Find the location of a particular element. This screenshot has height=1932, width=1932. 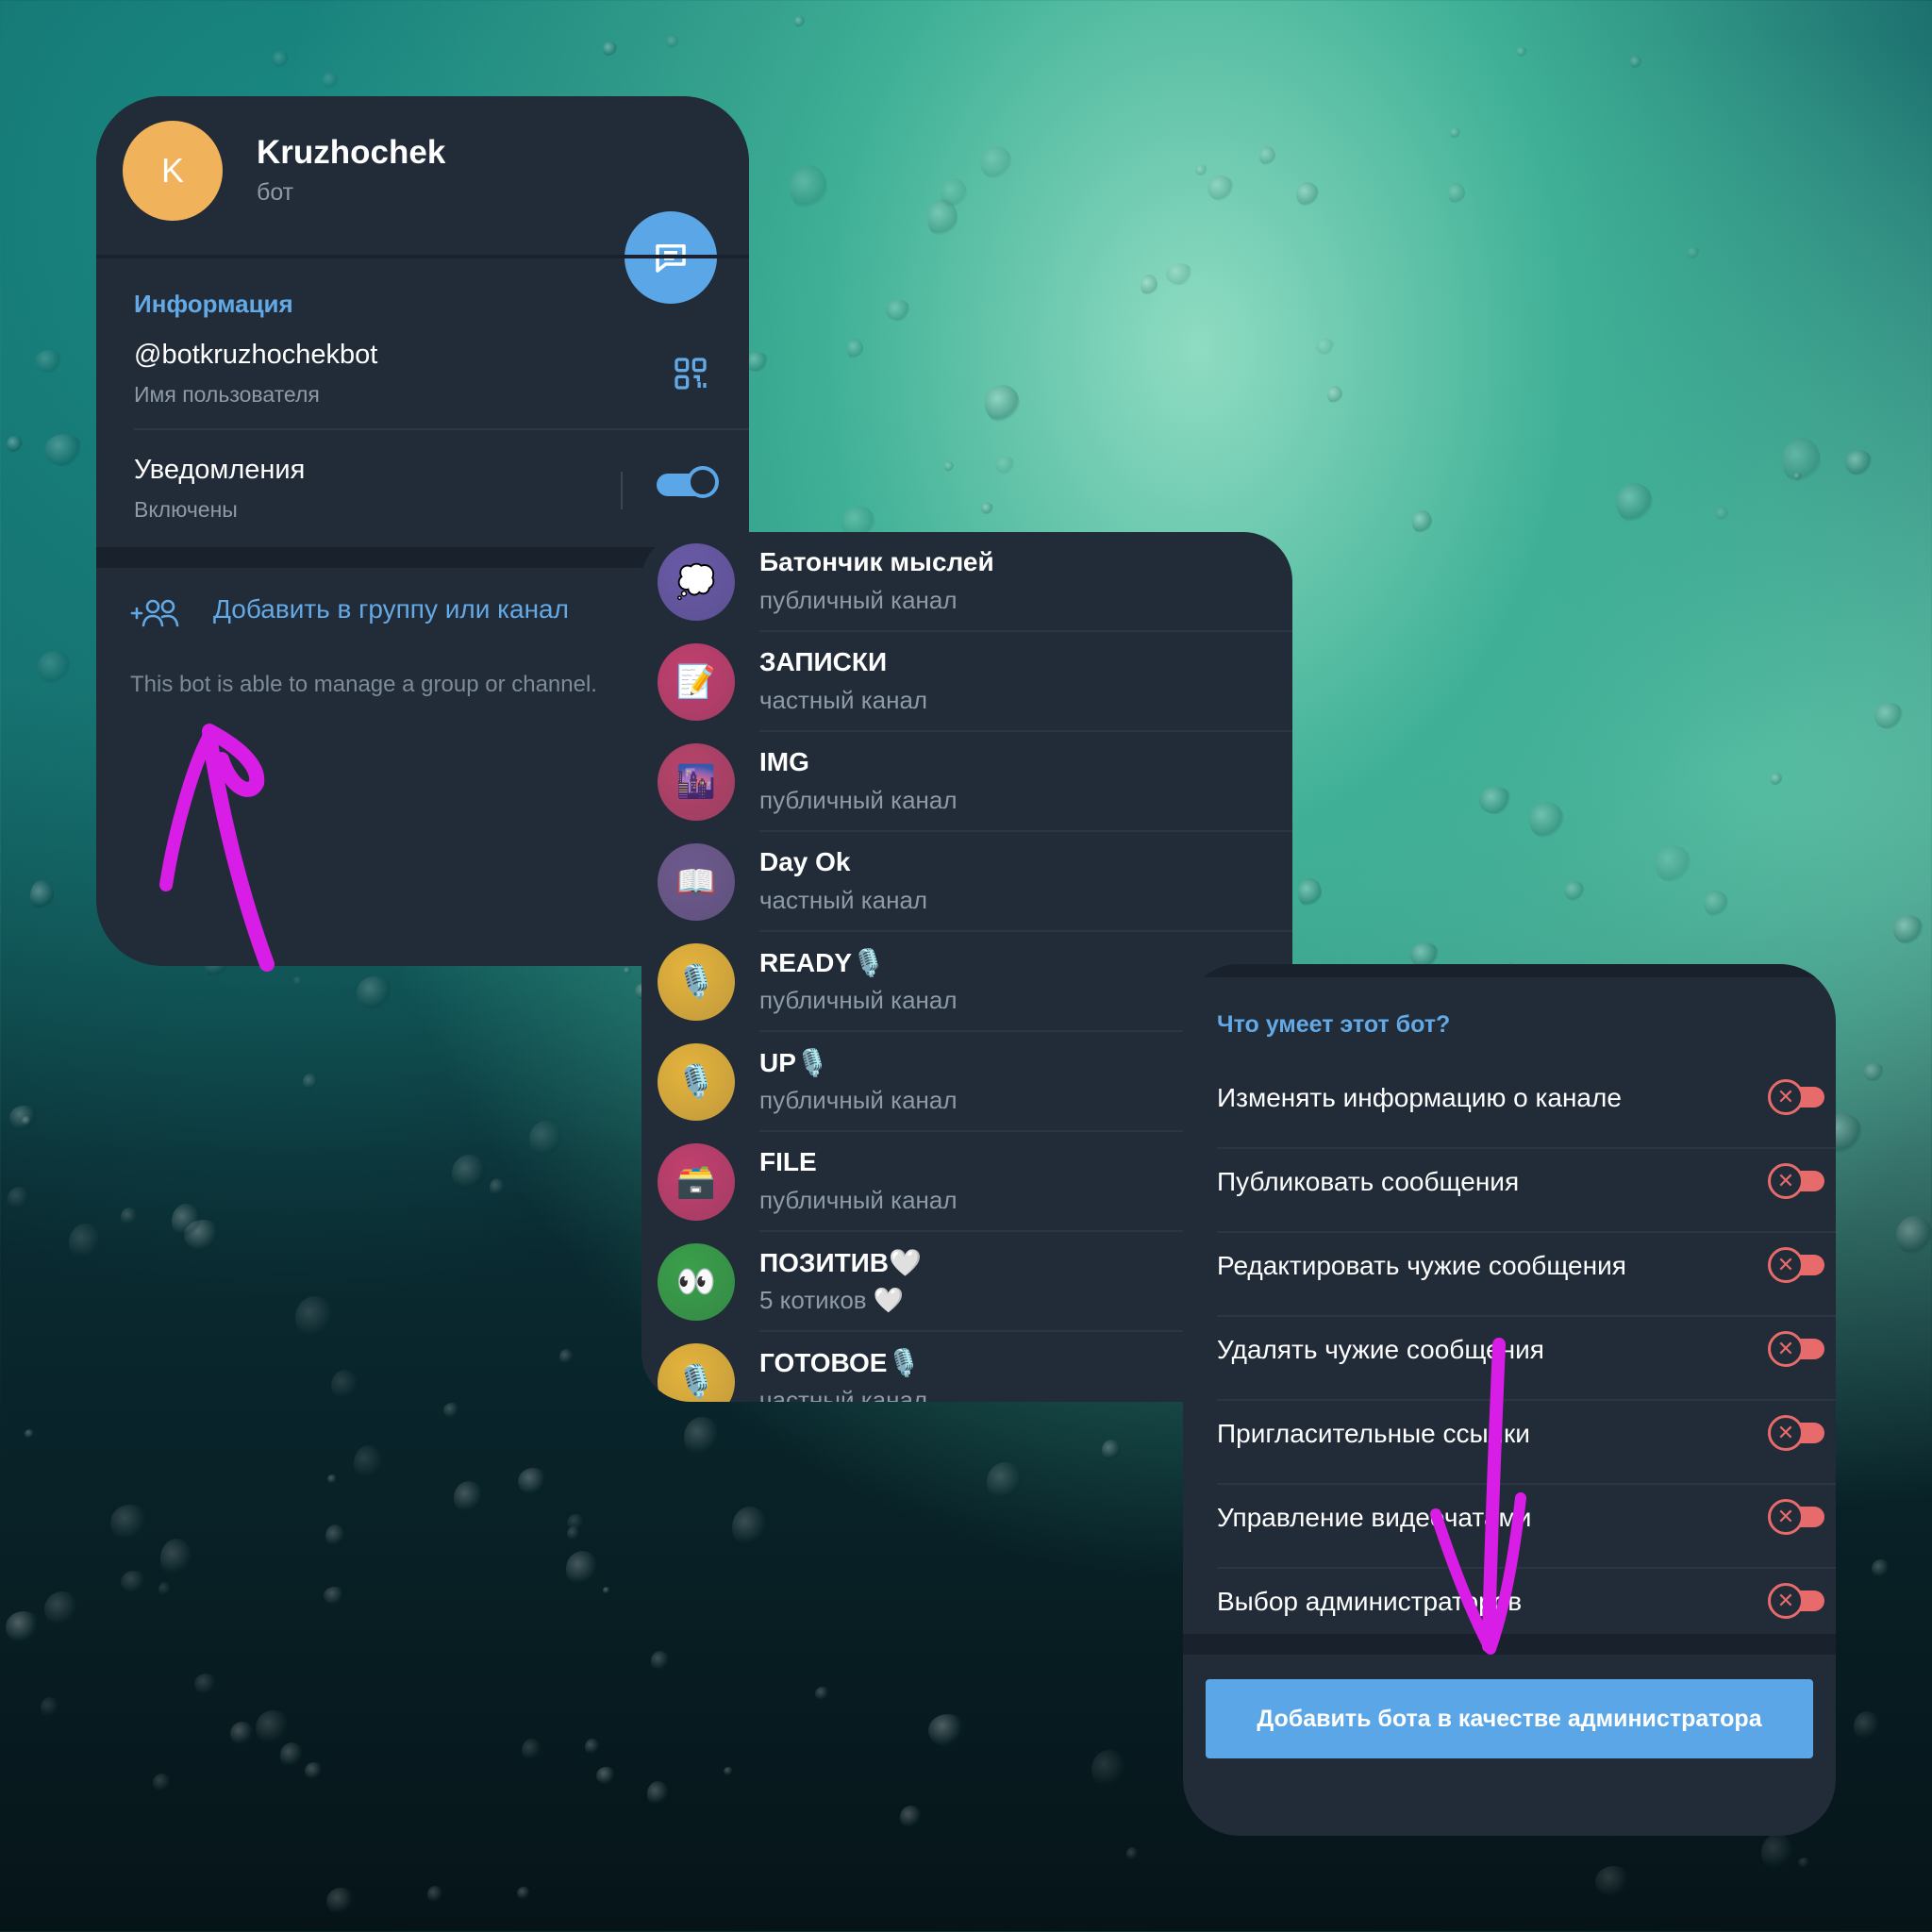

permission-row: Редактировать чужие сообщения ✕ is located at coordinates (1527, 1275).